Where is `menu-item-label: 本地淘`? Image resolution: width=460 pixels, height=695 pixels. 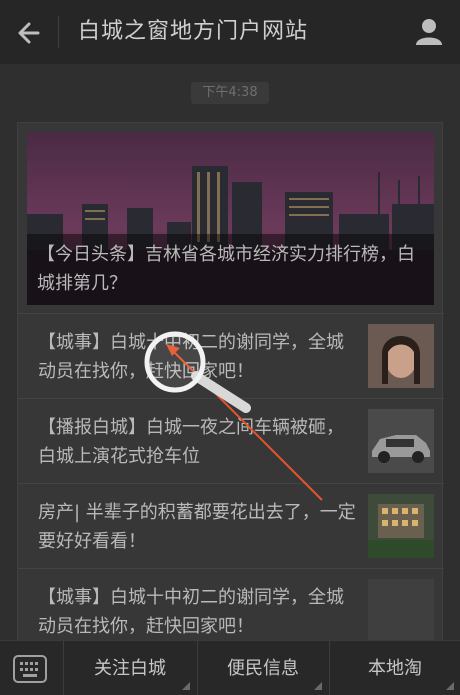 menu-item-label: 本地淘 is located at coordinates (395, 668).